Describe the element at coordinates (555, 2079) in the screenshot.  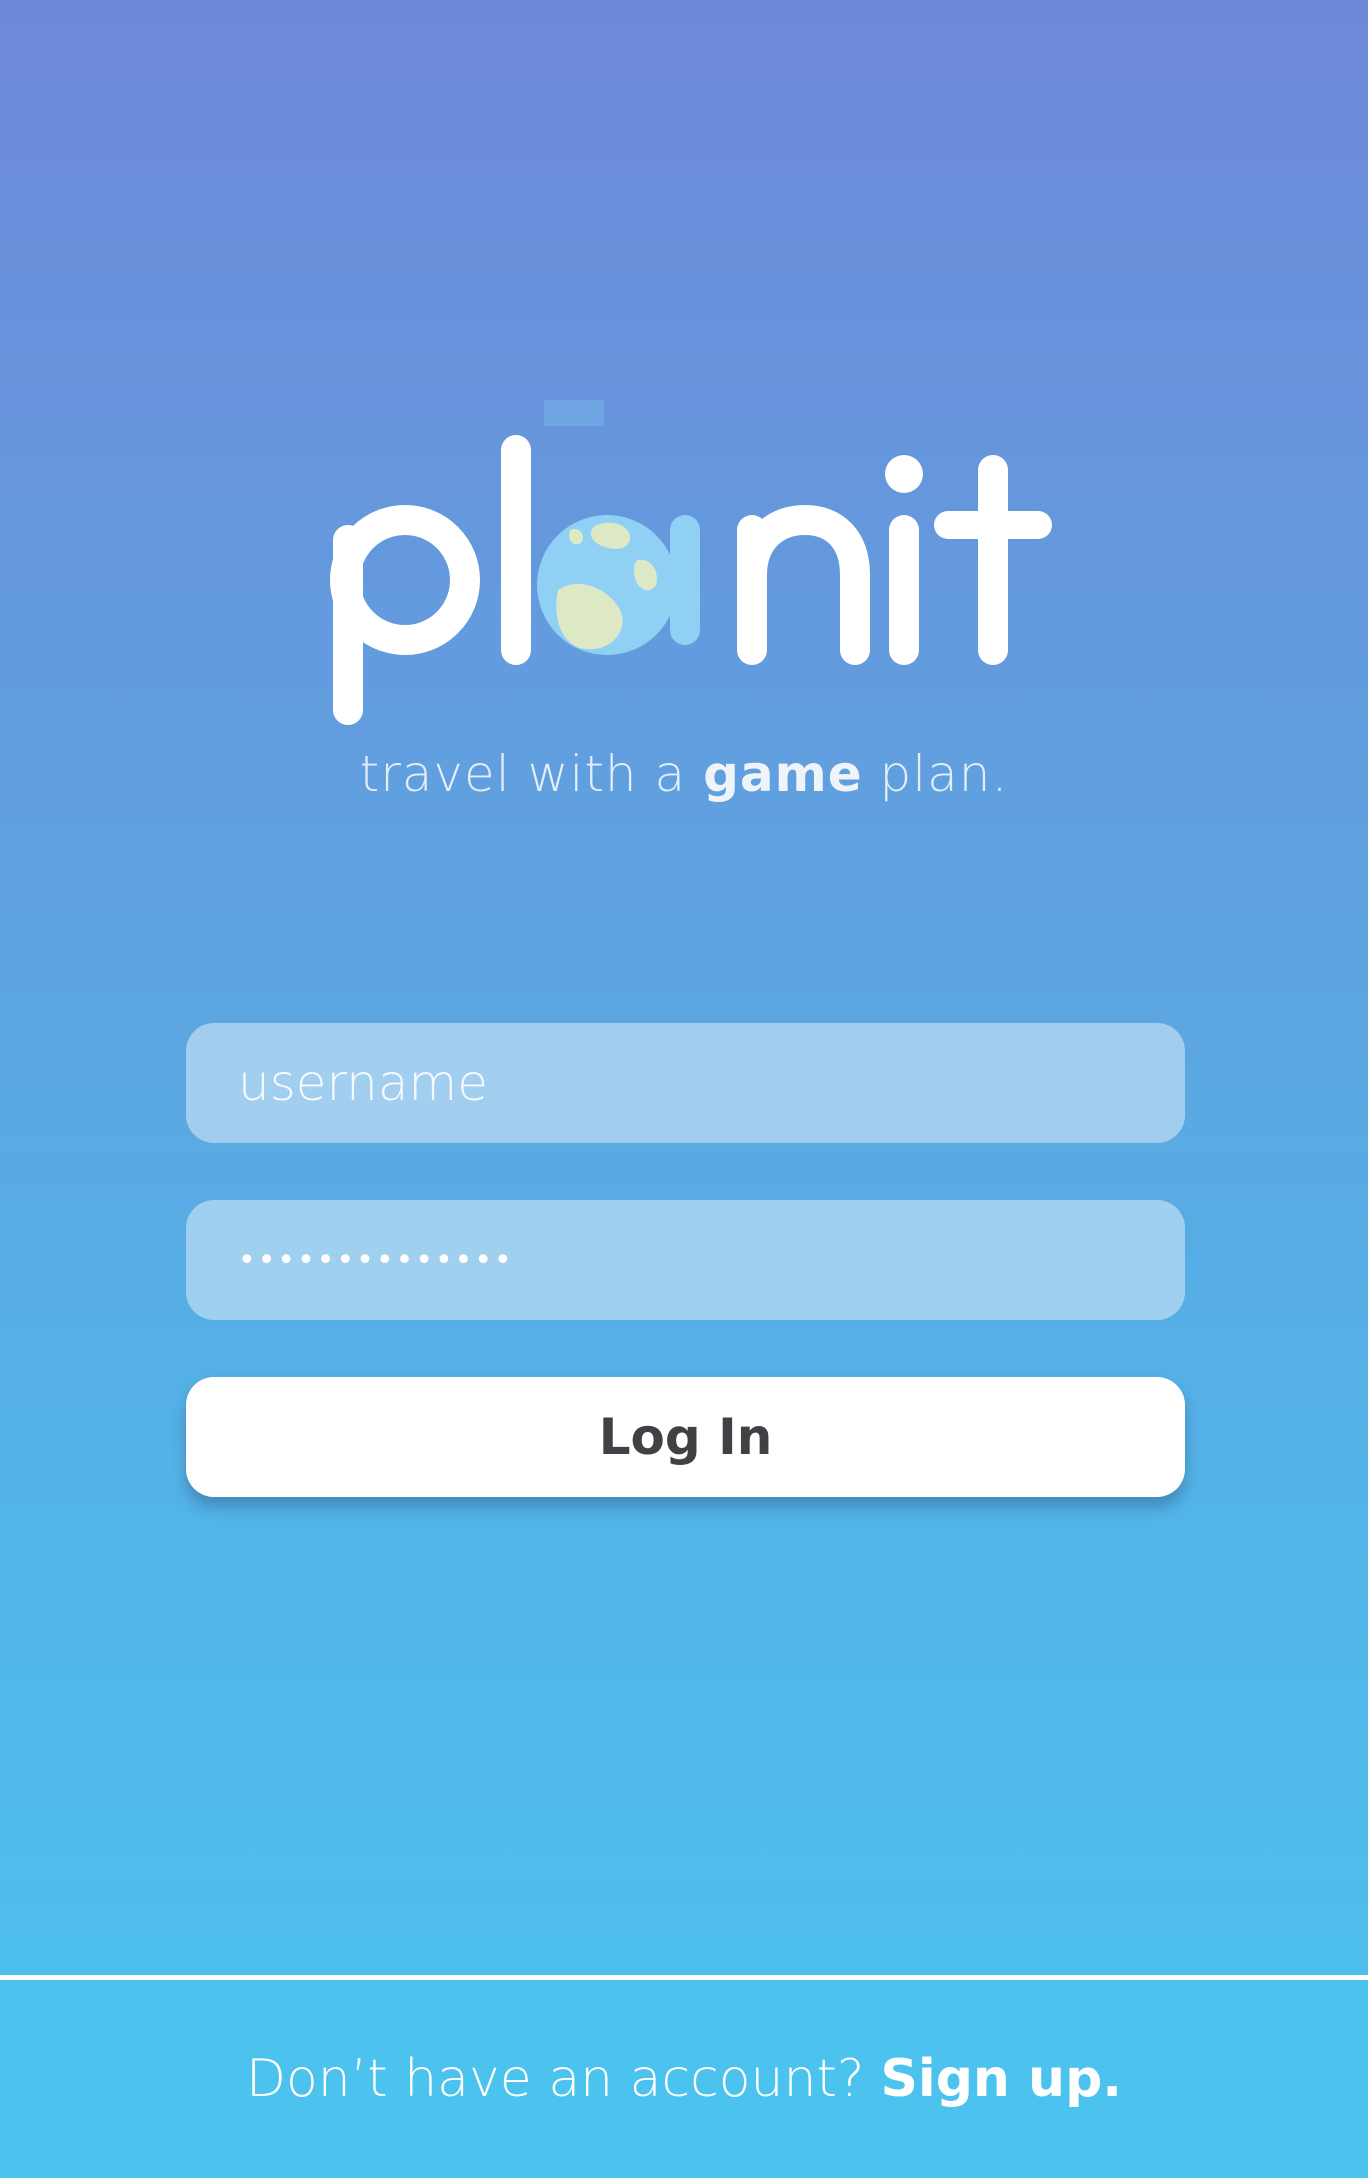
I see `signup-prompt: Don’t have an account?` at that location.